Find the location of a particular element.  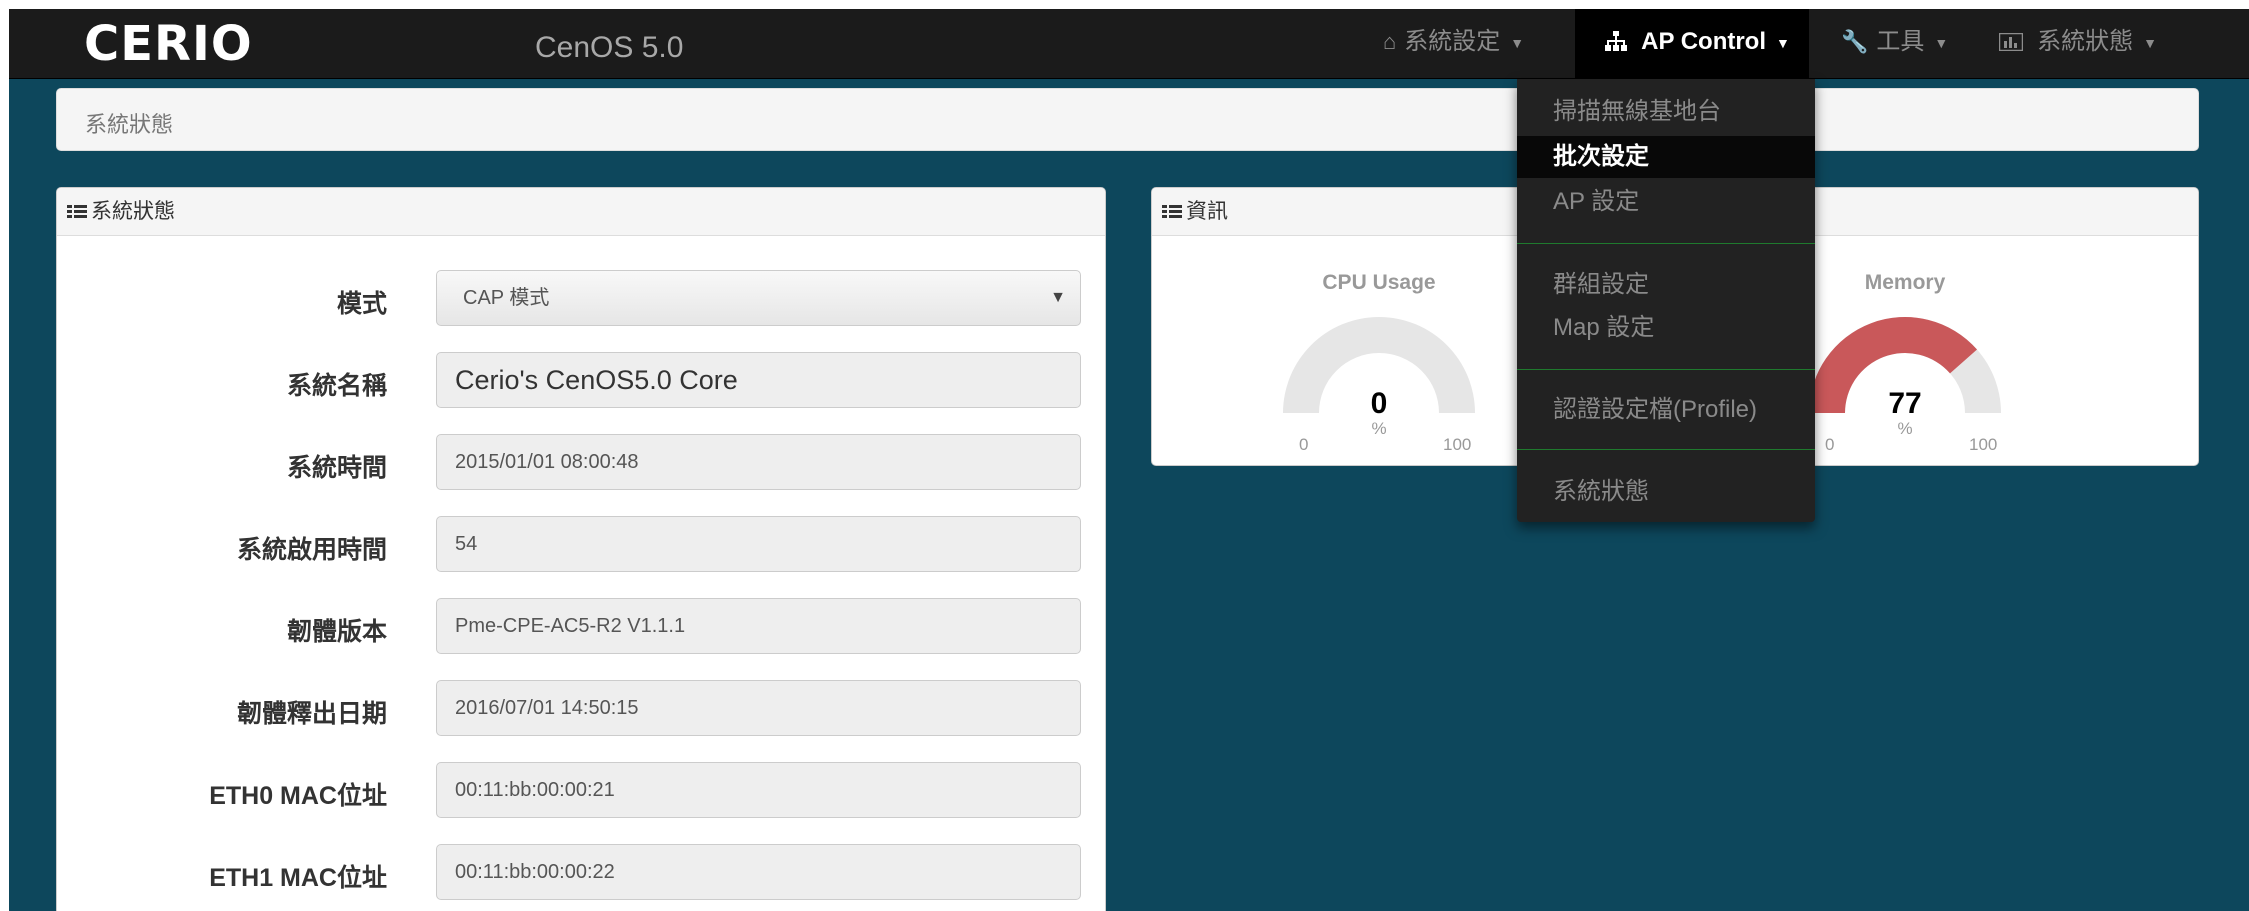

field-label: 系統啟用時間 is located at coordinates (311, 550).